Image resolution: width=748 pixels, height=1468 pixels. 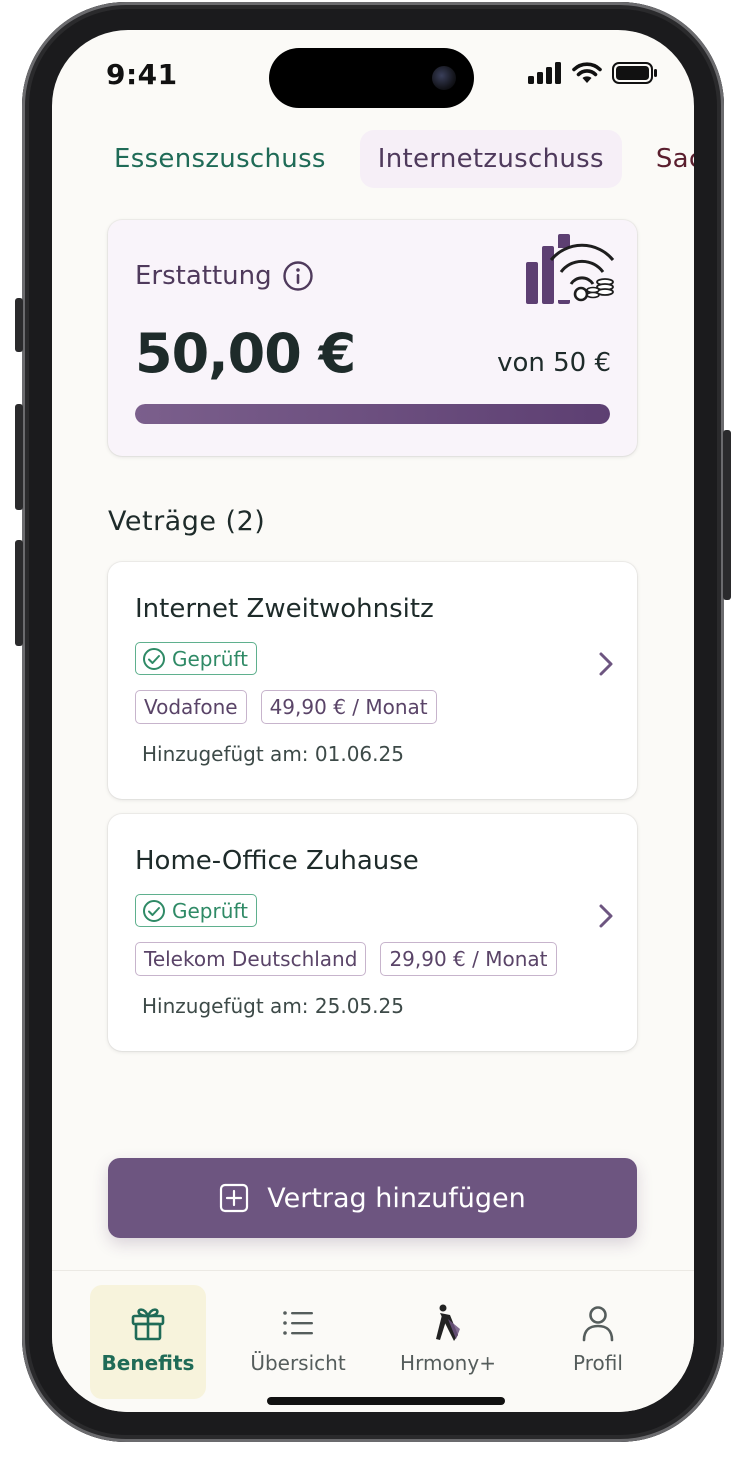 I want to click on volume-down-button, so click(x=19, y=593).